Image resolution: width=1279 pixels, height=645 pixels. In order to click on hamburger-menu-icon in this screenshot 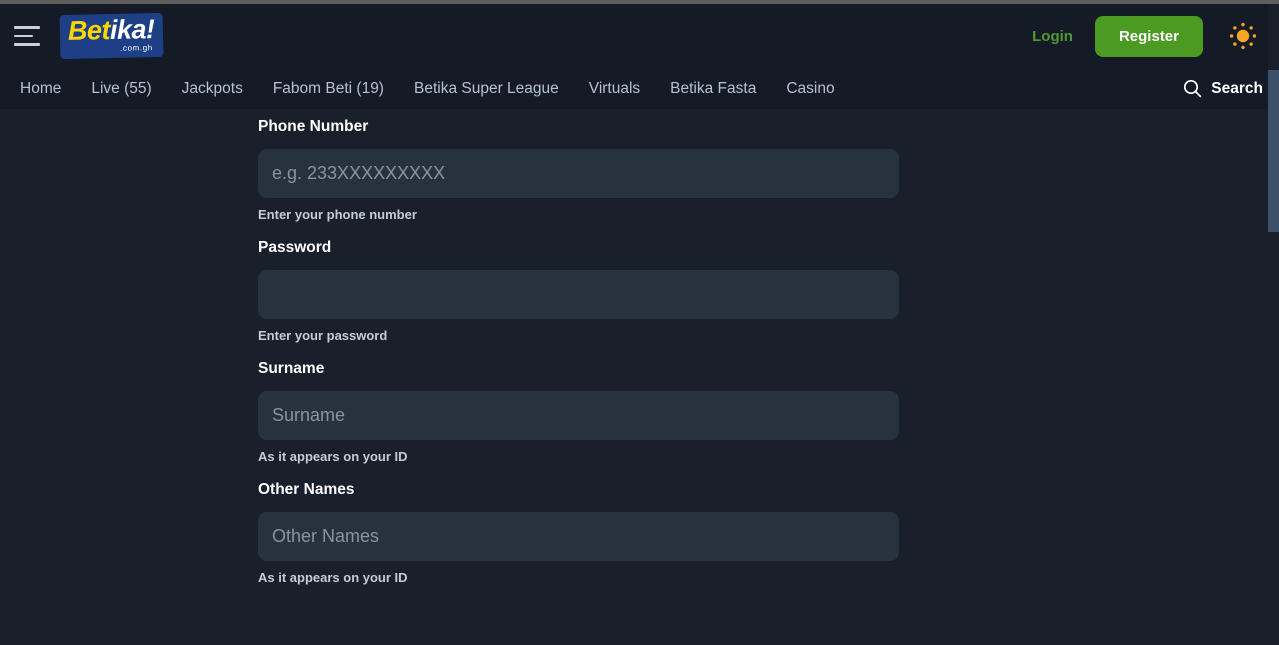, I will do `click(27, 36)`.